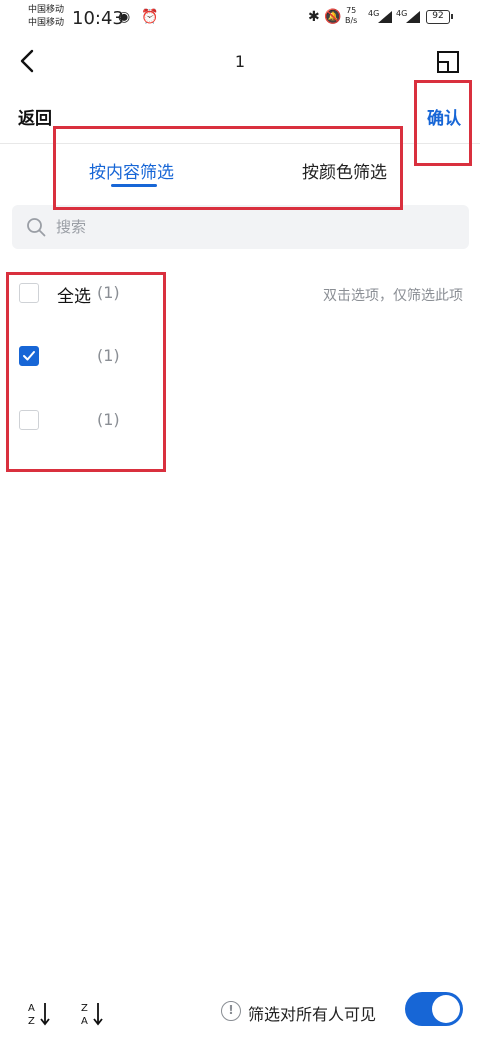  What do you see at coordinates (124, 17) in the screenshot?
I see `eye-icon: ◉` at bounding box center [124, 17].